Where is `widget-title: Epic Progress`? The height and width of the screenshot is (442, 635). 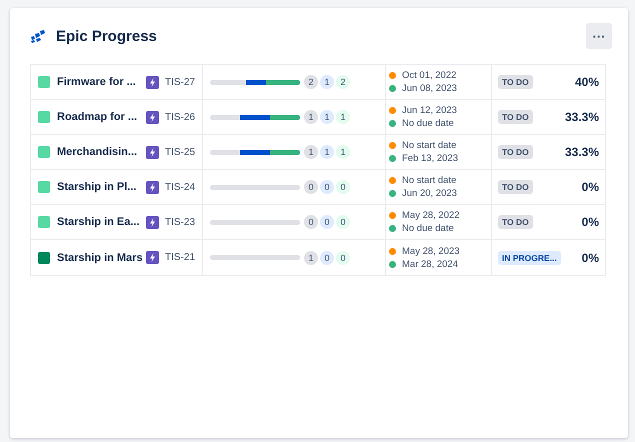
widget-title: Epic Progress is located at coordinates (107, 36).